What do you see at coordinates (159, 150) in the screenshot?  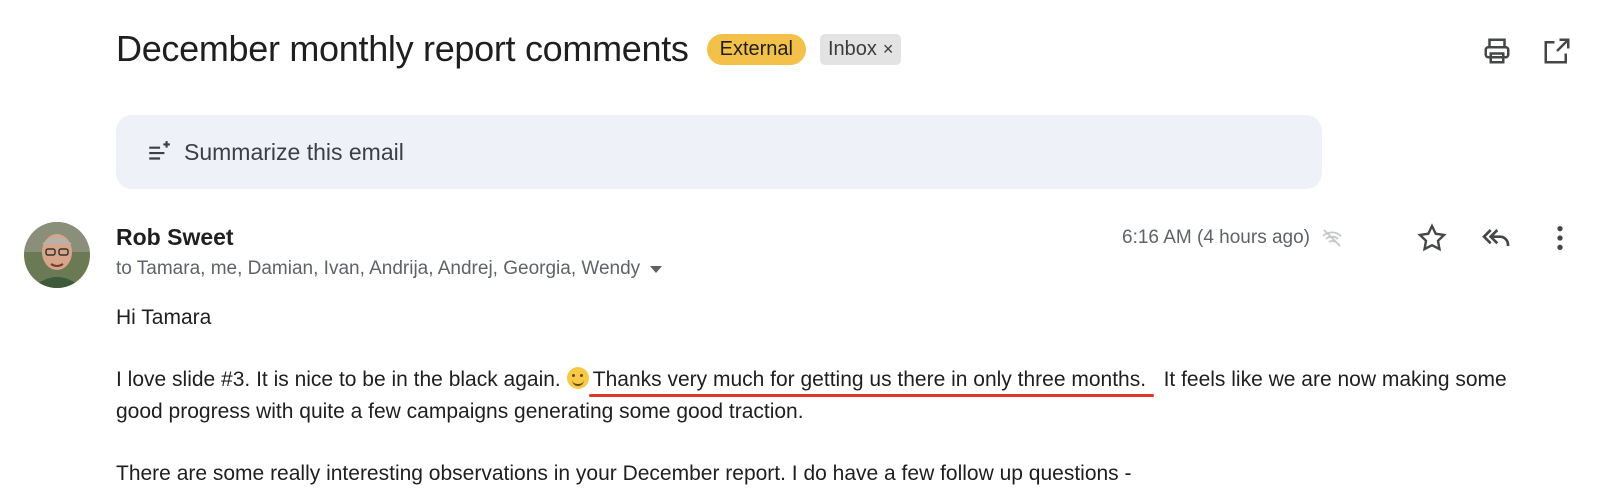 I see `summarize-sparkle-icon` at bounding box center [159, 150].